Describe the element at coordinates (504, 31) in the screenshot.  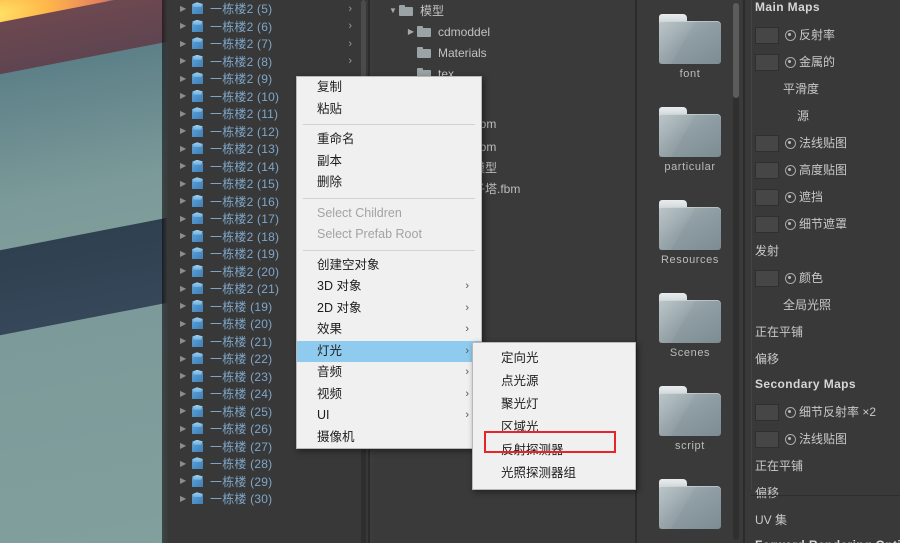
I see `project-tree-row: ▶ cdmoddel` at that location.